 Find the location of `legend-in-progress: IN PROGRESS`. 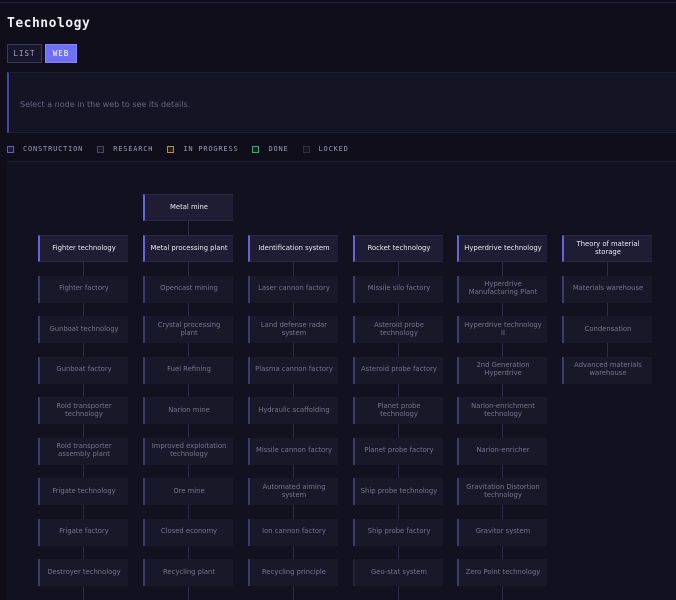

legend-in-progress: IN PROGRESS is located at coordinates (202, 149).